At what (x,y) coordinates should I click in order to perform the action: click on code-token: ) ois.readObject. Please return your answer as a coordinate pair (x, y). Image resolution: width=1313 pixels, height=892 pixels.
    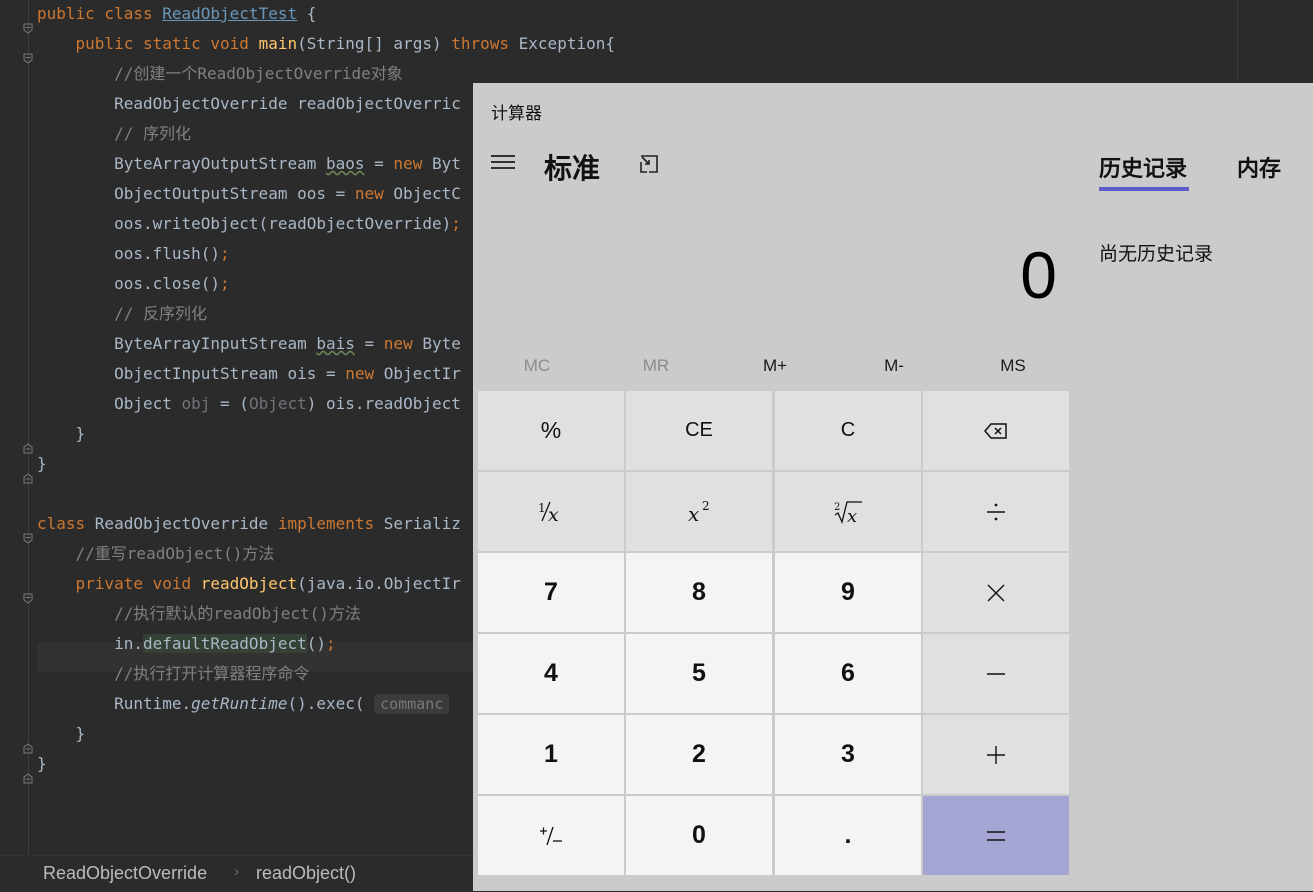
    Looking at the image, I should click on (383, 403).